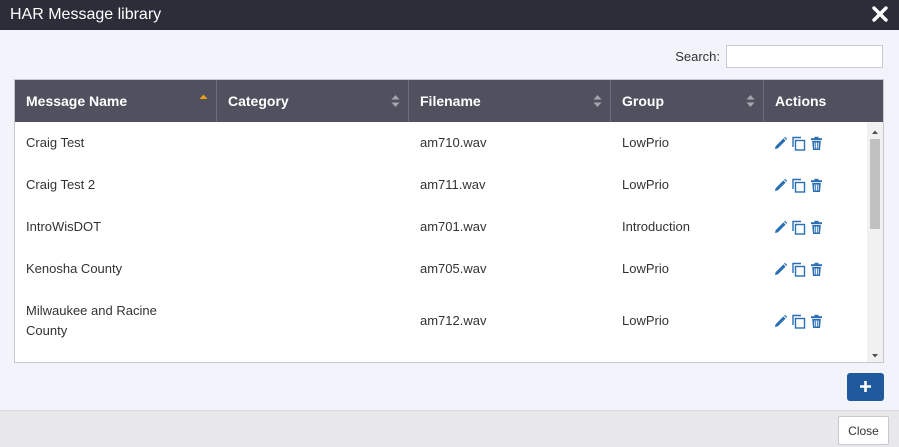  Describe the element at coordinates (687, 101) in the screenshot. I see `column-header-group: Group` at that location.